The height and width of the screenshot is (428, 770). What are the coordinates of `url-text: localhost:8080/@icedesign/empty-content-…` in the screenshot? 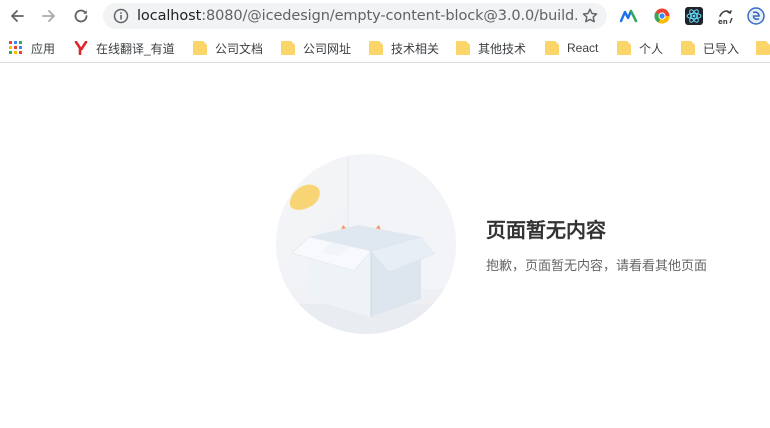 It's located at (357, 16).